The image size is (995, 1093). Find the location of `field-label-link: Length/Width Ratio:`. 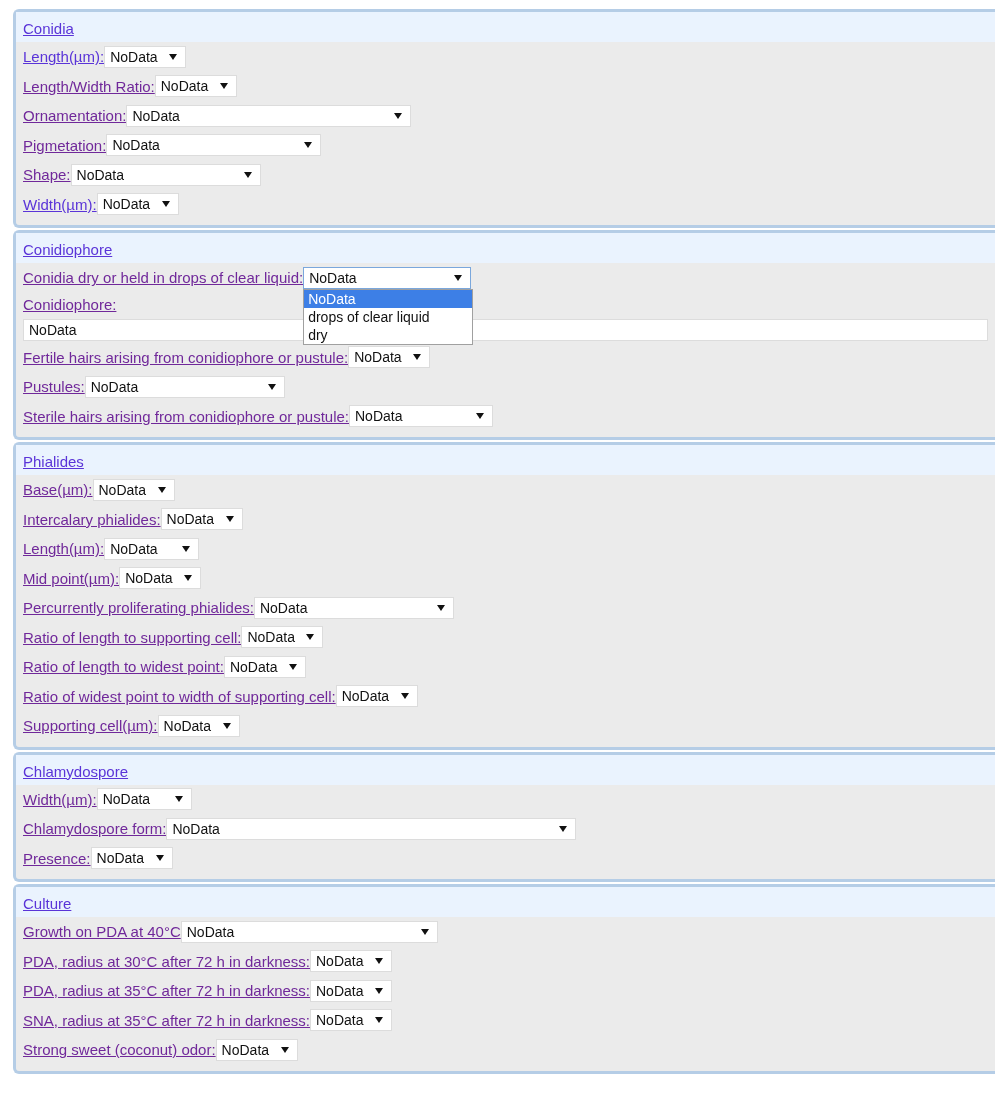

field-label-link: Length/Width Ratio: is located at coordinates (89, 86).